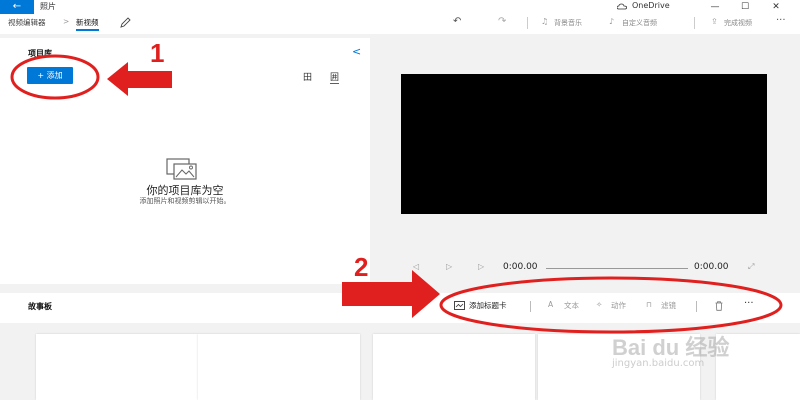 The image size is (800, 400). I want to click on title-bar, so click(400, 7).